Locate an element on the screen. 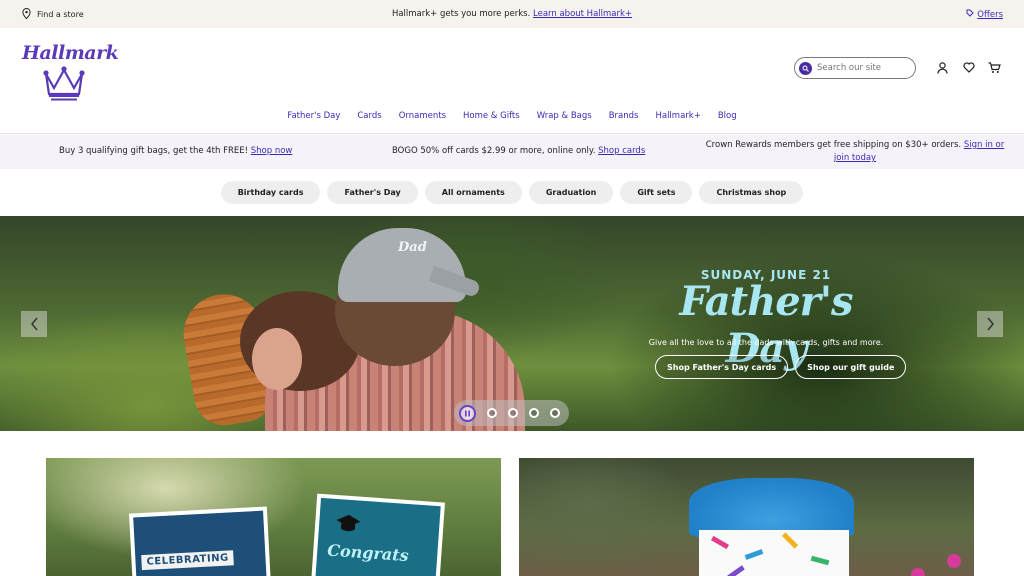 Image resolution: width=1024 pixels, height=576 pixels. carousel-prev-button is located at coordinates (34, 324).